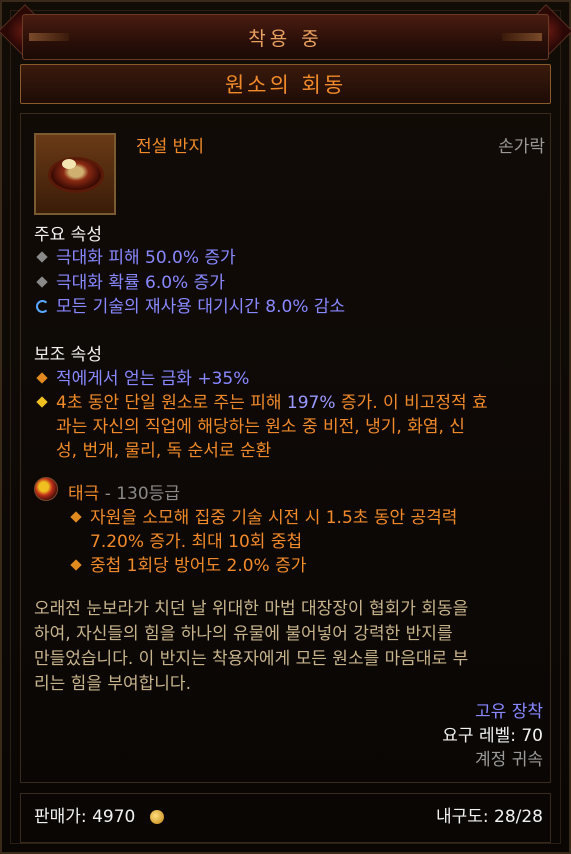  I want to click on gold-coin-icon, so click(157, 817).